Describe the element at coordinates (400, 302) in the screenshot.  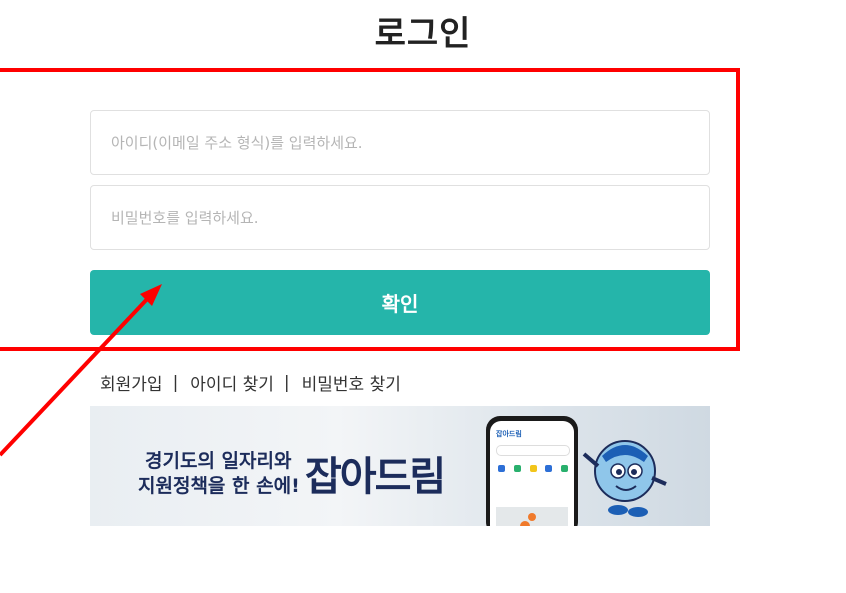
I see `confirm-button: 확인` at that location.